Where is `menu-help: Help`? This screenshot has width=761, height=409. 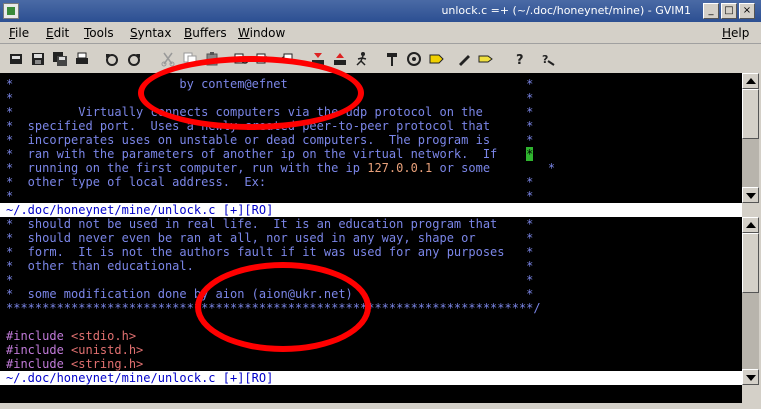 menu-help: Help is located at coordinates (735, 33).